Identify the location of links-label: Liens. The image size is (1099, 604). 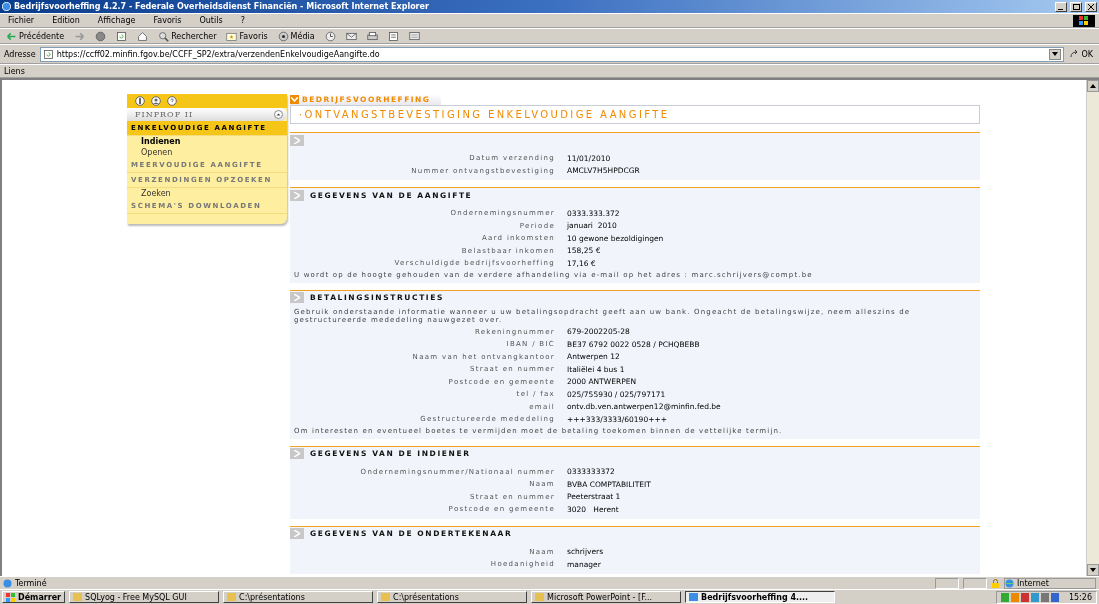
(14, 71).